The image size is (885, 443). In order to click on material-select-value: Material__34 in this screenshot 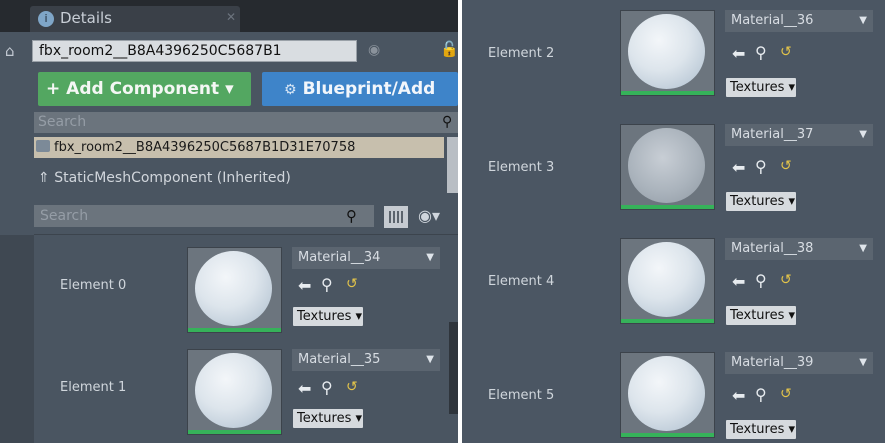, I will do `click(339, 257)`.